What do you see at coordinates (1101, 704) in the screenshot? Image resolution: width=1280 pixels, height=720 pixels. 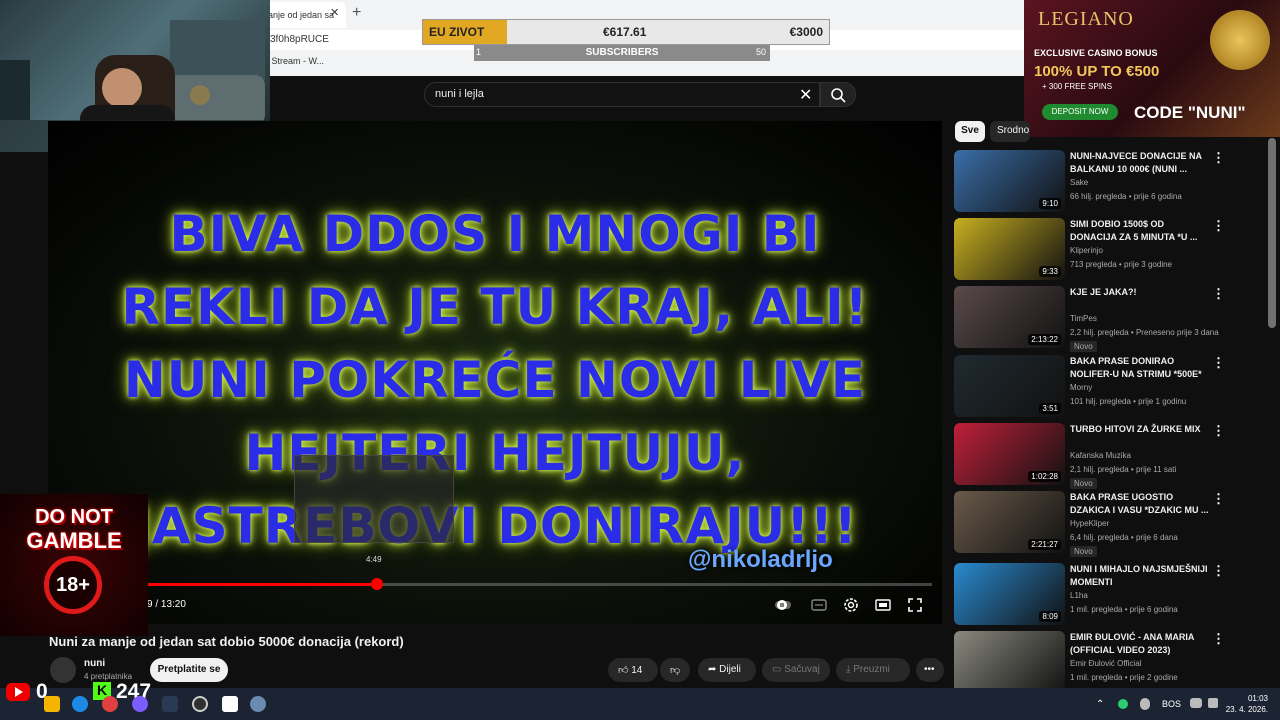 I see `chevron-up-icon: ⌃` at bounding box center [1101, 704].